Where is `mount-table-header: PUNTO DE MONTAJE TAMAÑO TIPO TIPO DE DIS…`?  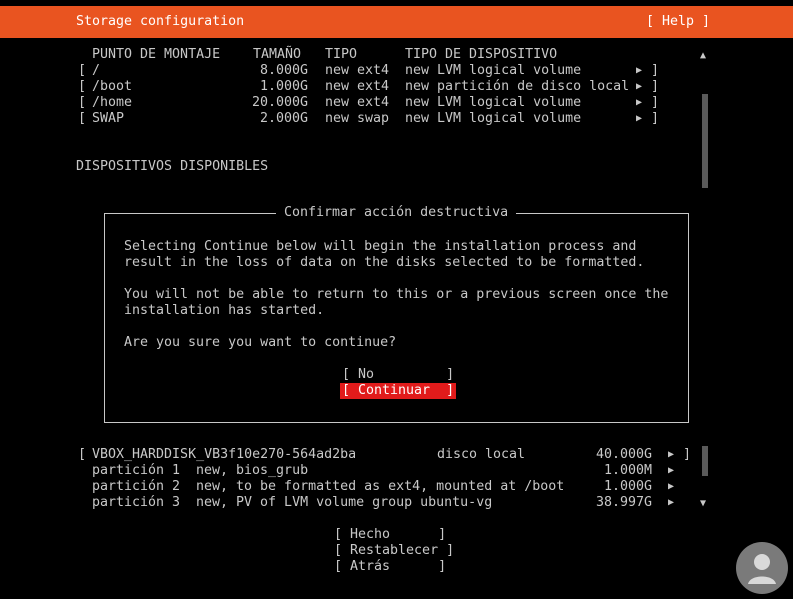
mount-table-header: PUNTO DE MONTAJE TAMAÑO TIPO TIPO DE DIS… is located at coordinates (396, 55).